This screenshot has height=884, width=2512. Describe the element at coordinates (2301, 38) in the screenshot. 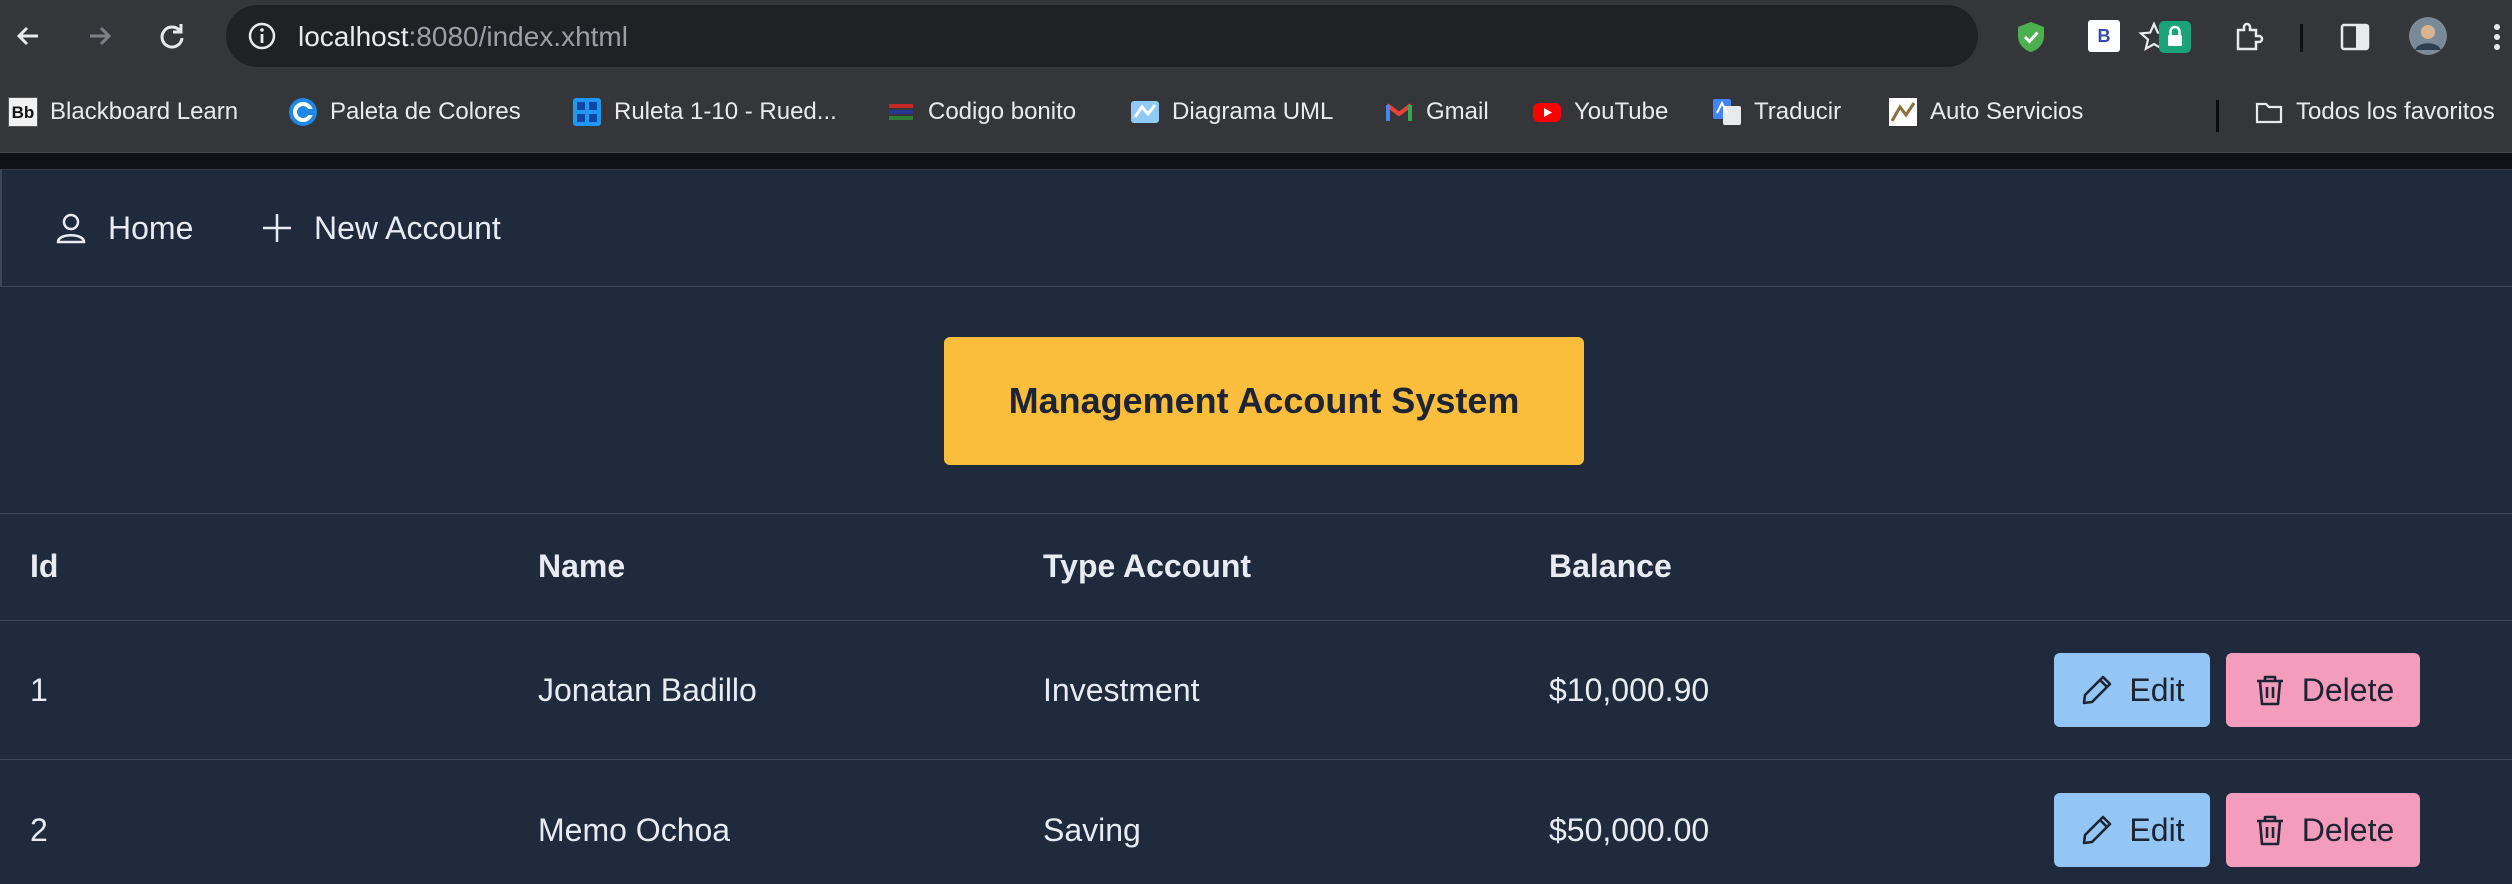

I see `toolbar-divider` at that location.